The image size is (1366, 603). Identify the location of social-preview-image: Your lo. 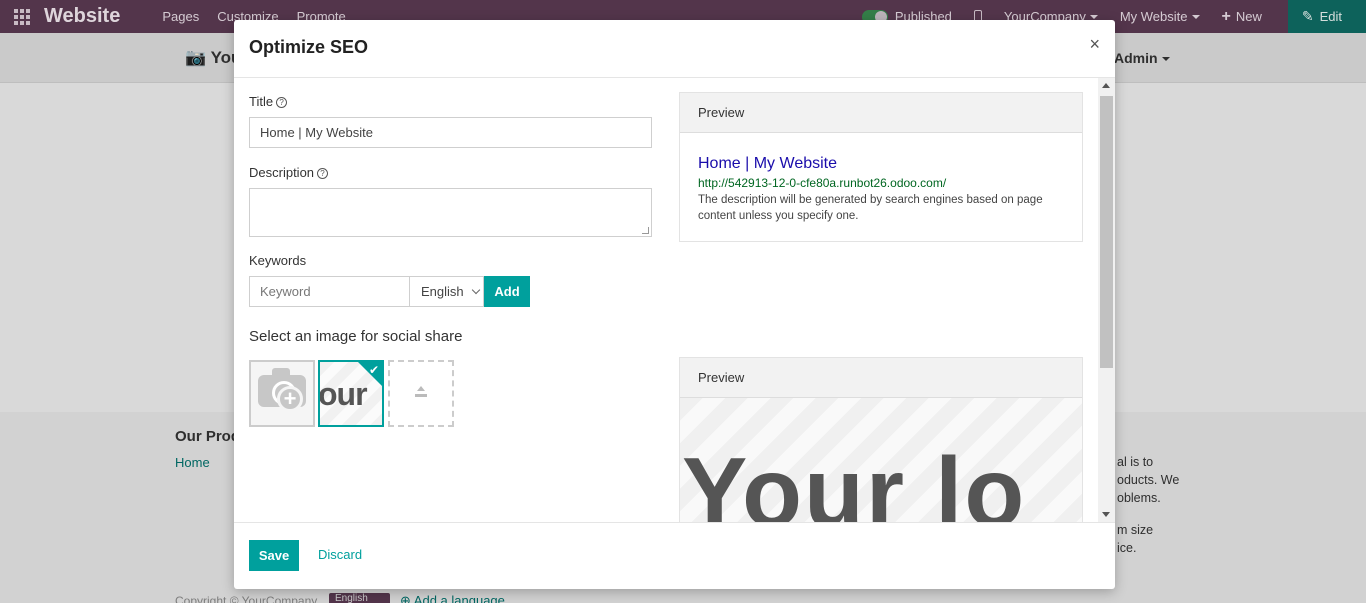
(881, 460).